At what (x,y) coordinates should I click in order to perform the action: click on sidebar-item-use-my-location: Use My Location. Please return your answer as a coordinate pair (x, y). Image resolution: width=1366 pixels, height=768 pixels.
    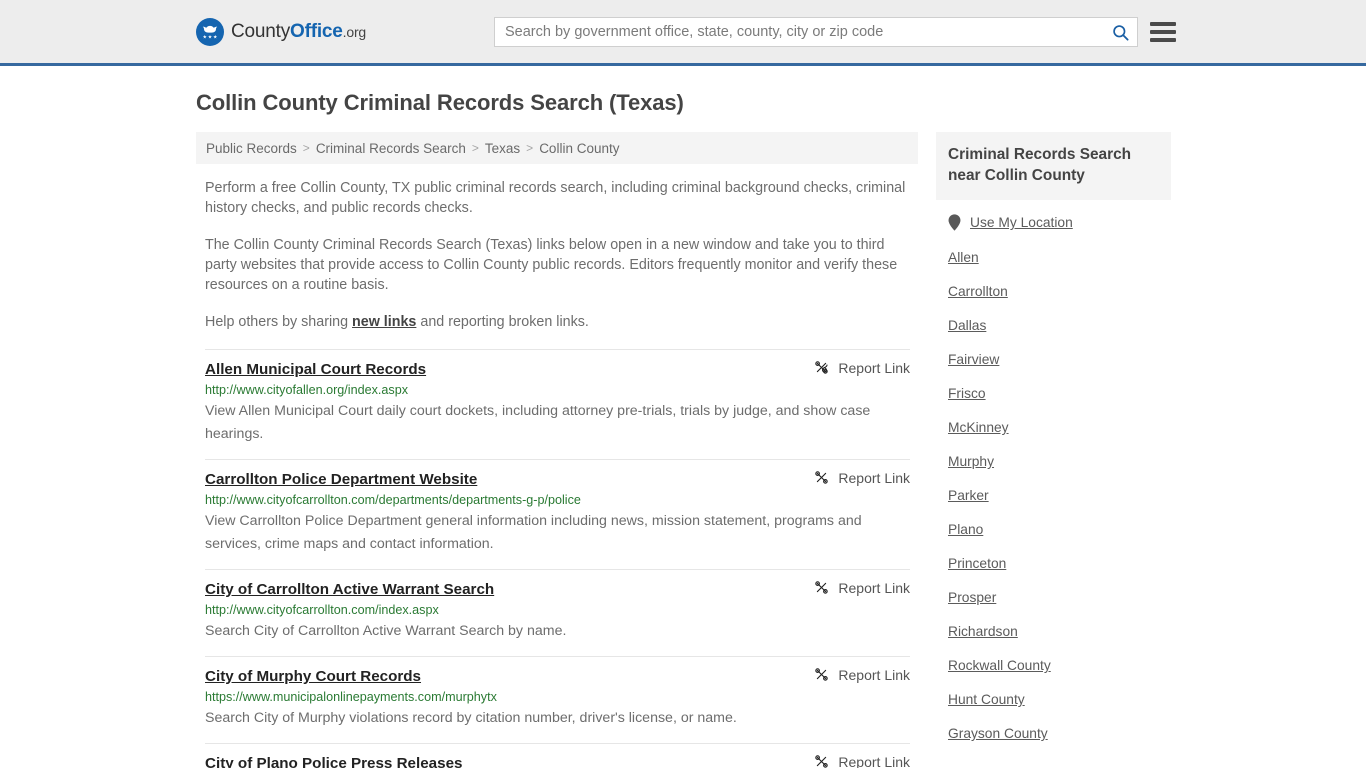
    Looking at the image, I should click on (1059, 222).